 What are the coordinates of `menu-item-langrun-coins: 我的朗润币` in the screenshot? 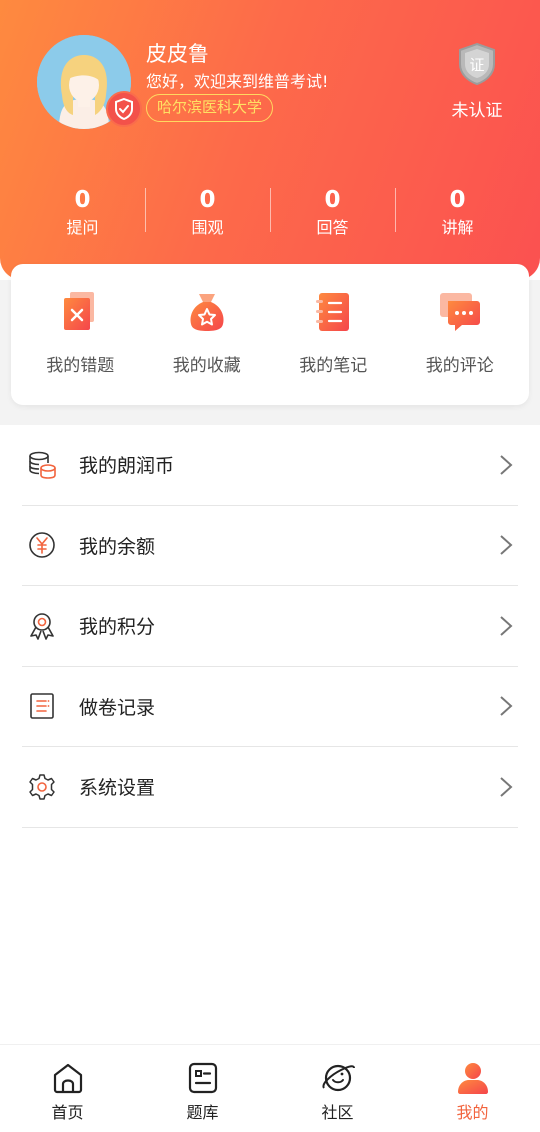 It's located at (270, 465).